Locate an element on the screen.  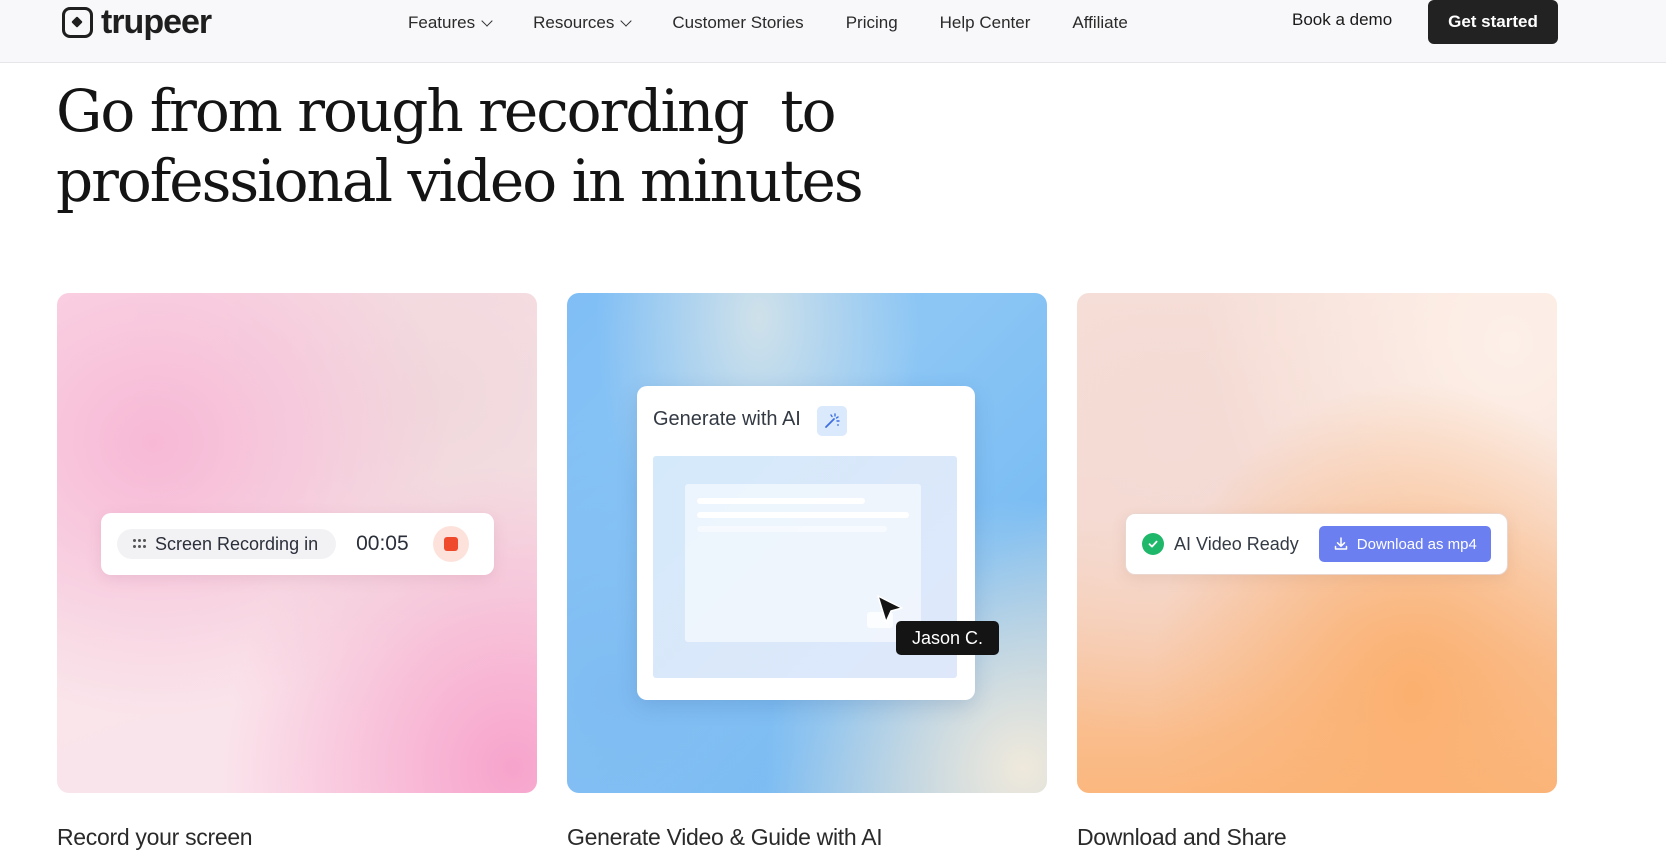
book-demo-link: Book a demo is located at coordinates (1342, 20).